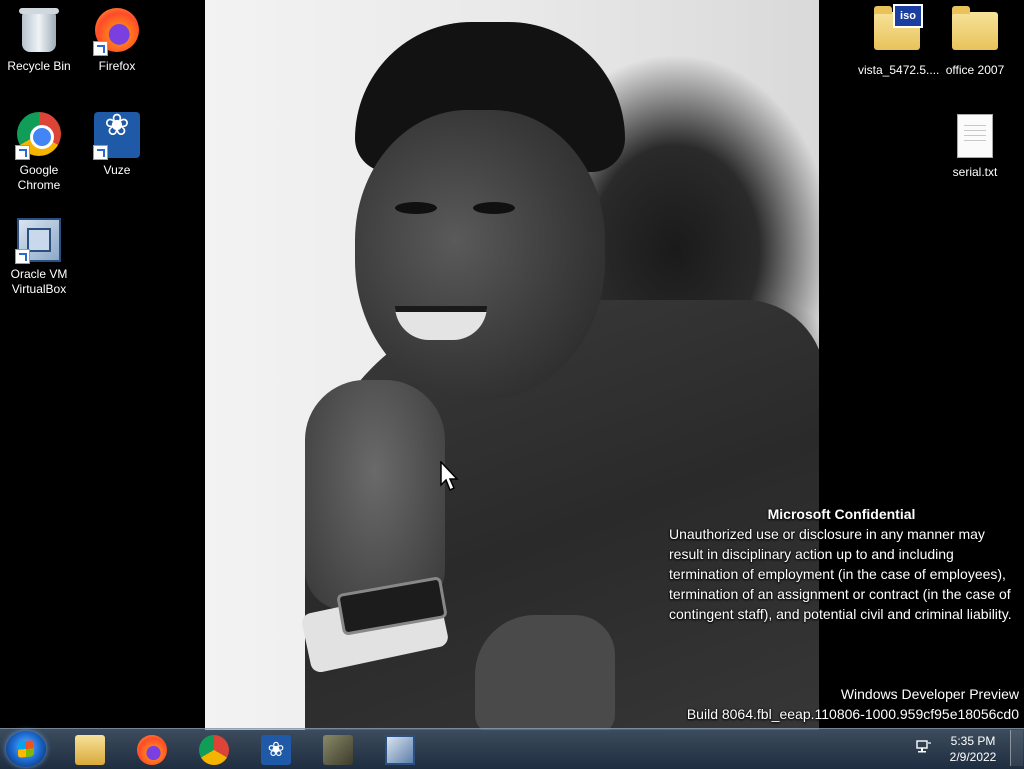 This screenshot has height=769, width=1024. What do you see at coordinates (924, 747) in the screenshot?
I see `network-icon` at bounding box center [924, 747].